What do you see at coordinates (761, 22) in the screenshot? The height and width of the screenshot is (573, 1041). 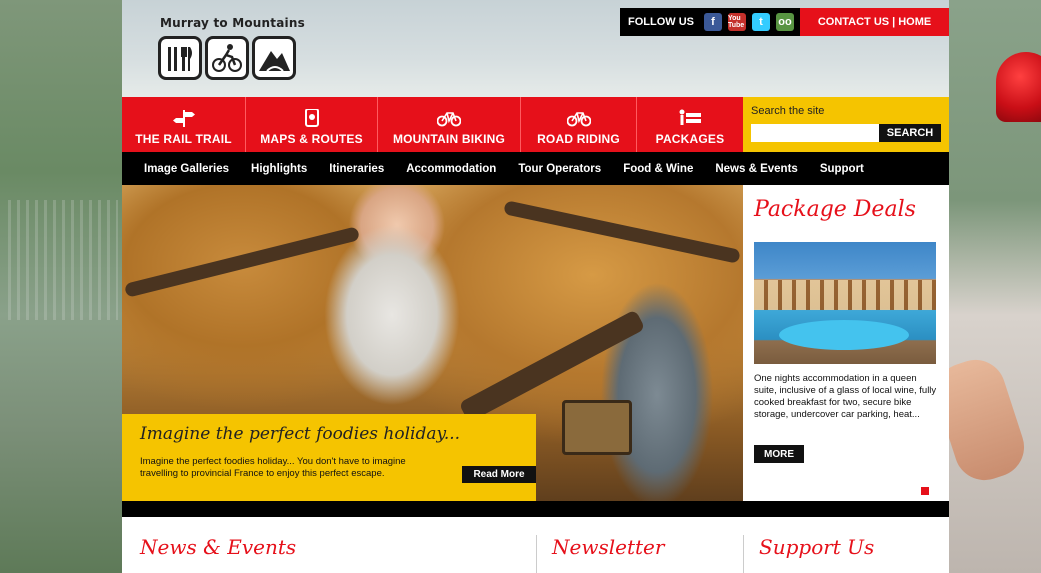 I see `twitter-icon: t` at bounding box center [761, 22].